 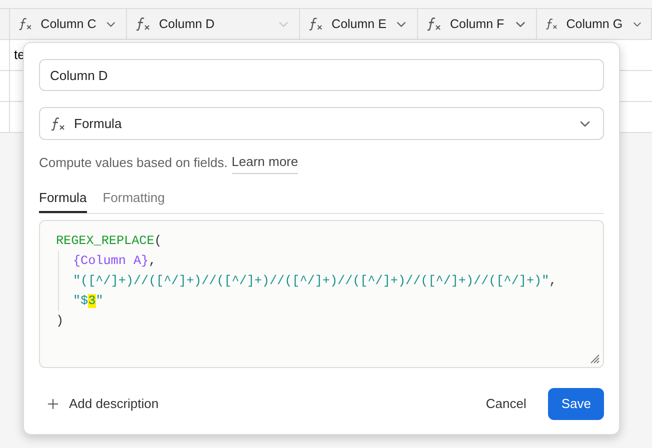 I want to click on code-line: ), so click(x=60, y=321).